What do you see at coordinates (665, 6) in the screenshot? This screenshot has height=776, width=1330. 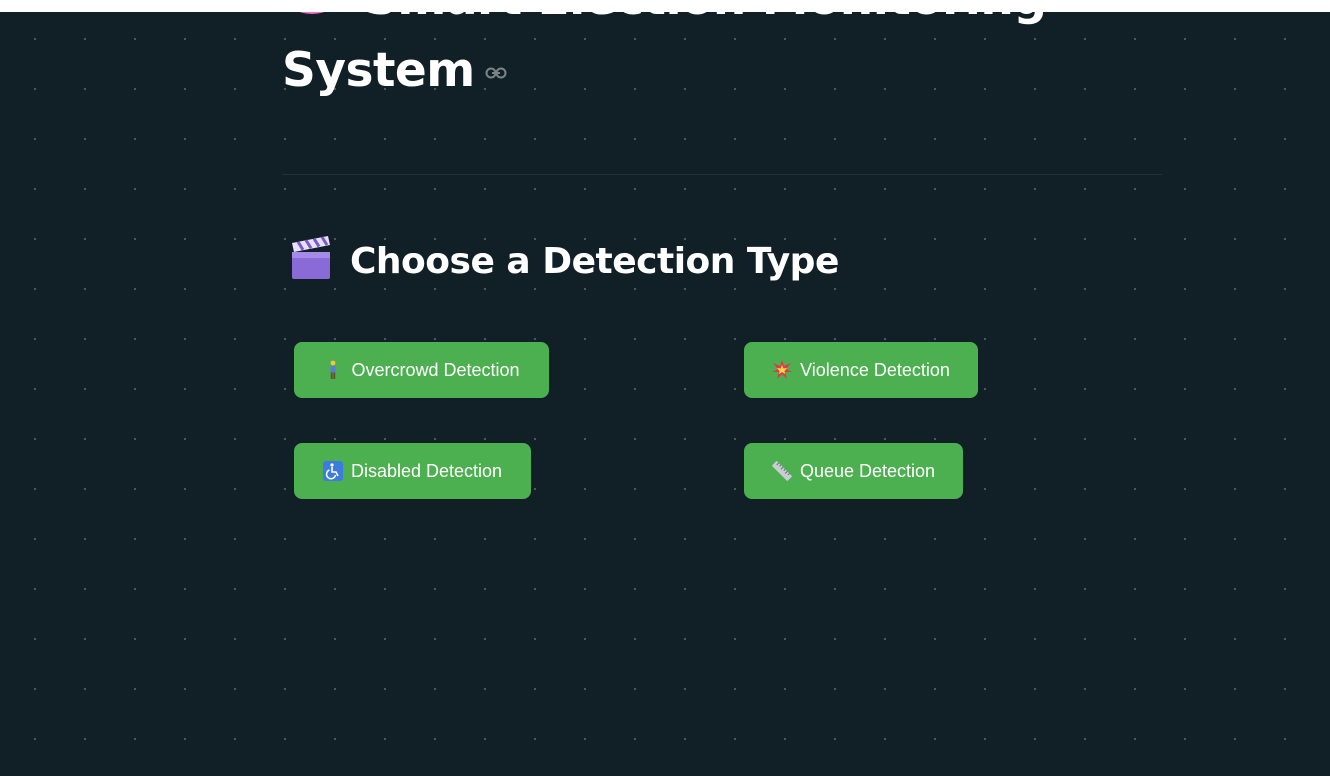 I see `browser-top-bar` at bounding box center [665, 6].